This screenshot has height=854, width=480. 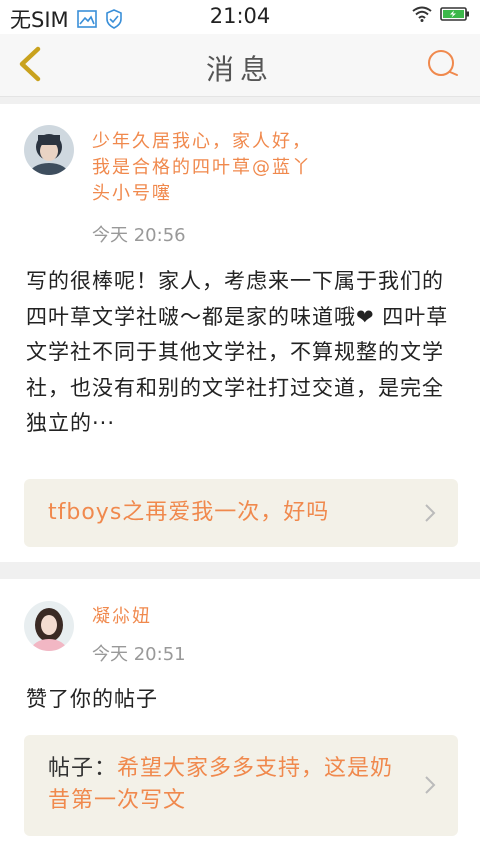 What do you see at coordinates (443, 65) in the screenshot?
I see `search-icon` at bounding box center [443, 65].